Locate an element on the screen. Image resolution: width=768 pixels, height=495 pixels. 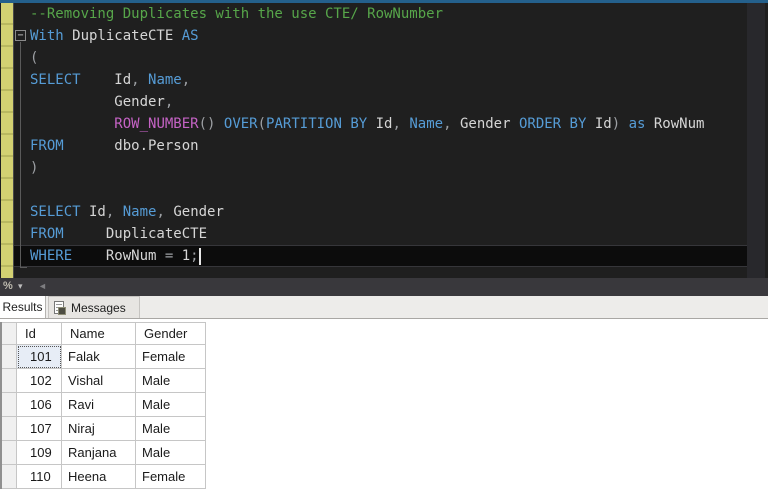
grid-cell: 109 is located at coordinates (39, 452).